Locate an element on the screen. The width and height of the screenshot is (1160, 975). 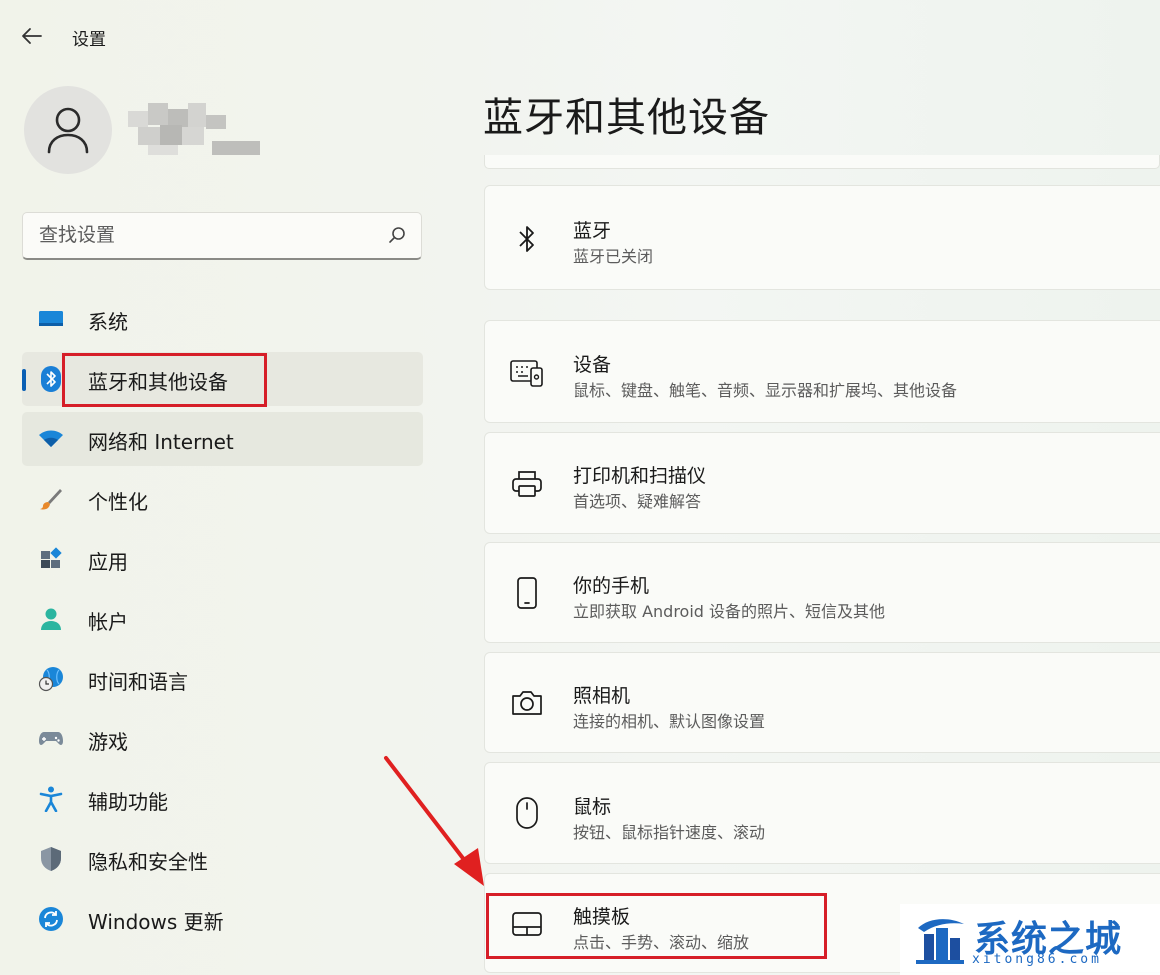
watermark-logo-icon is located at coordinates (940, 941).